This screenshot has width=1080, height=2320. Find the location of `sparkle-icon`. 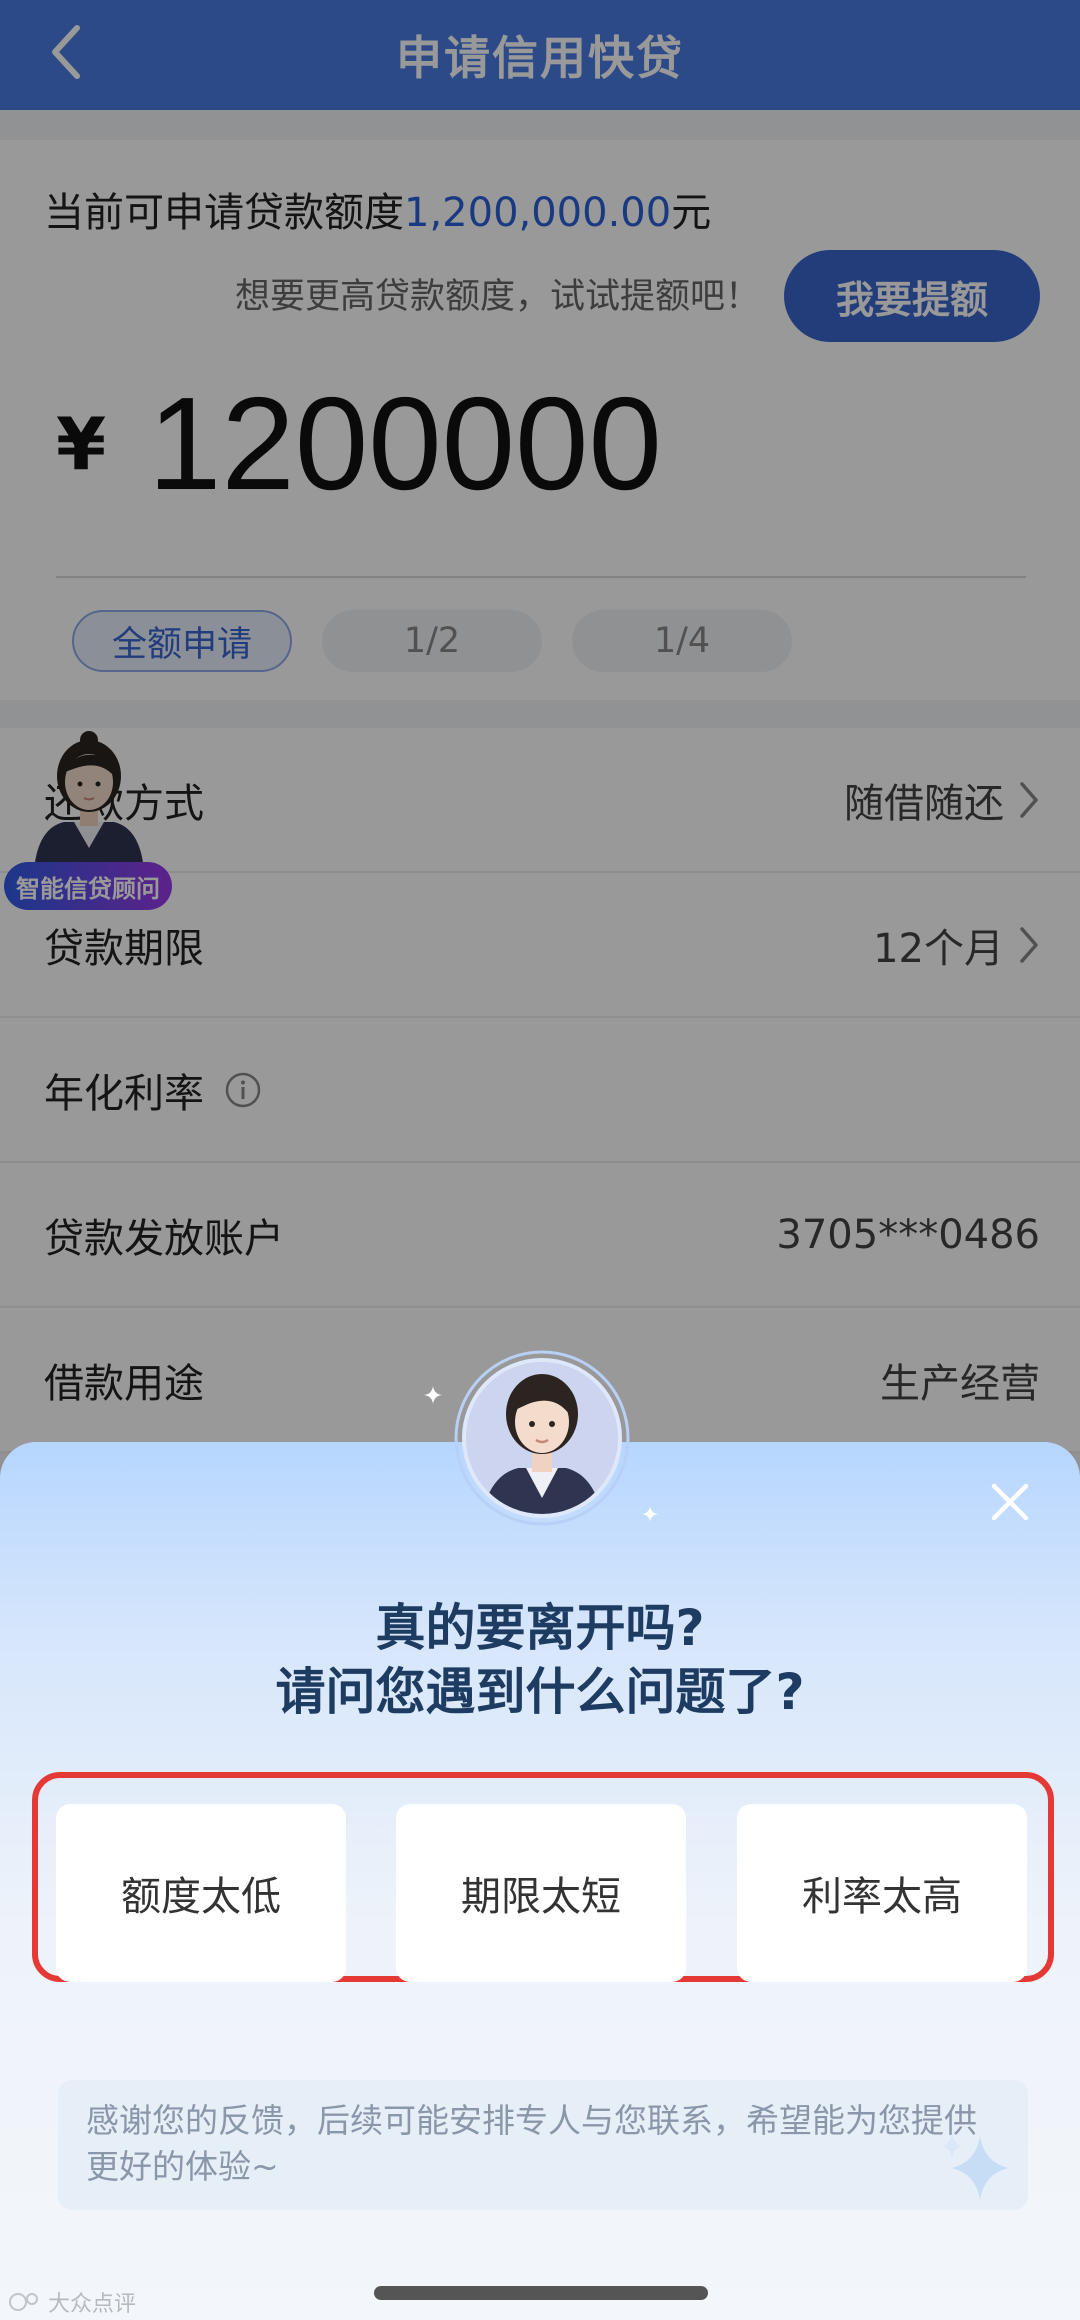

sparkle-icon is located at coordinates (975, 2167).